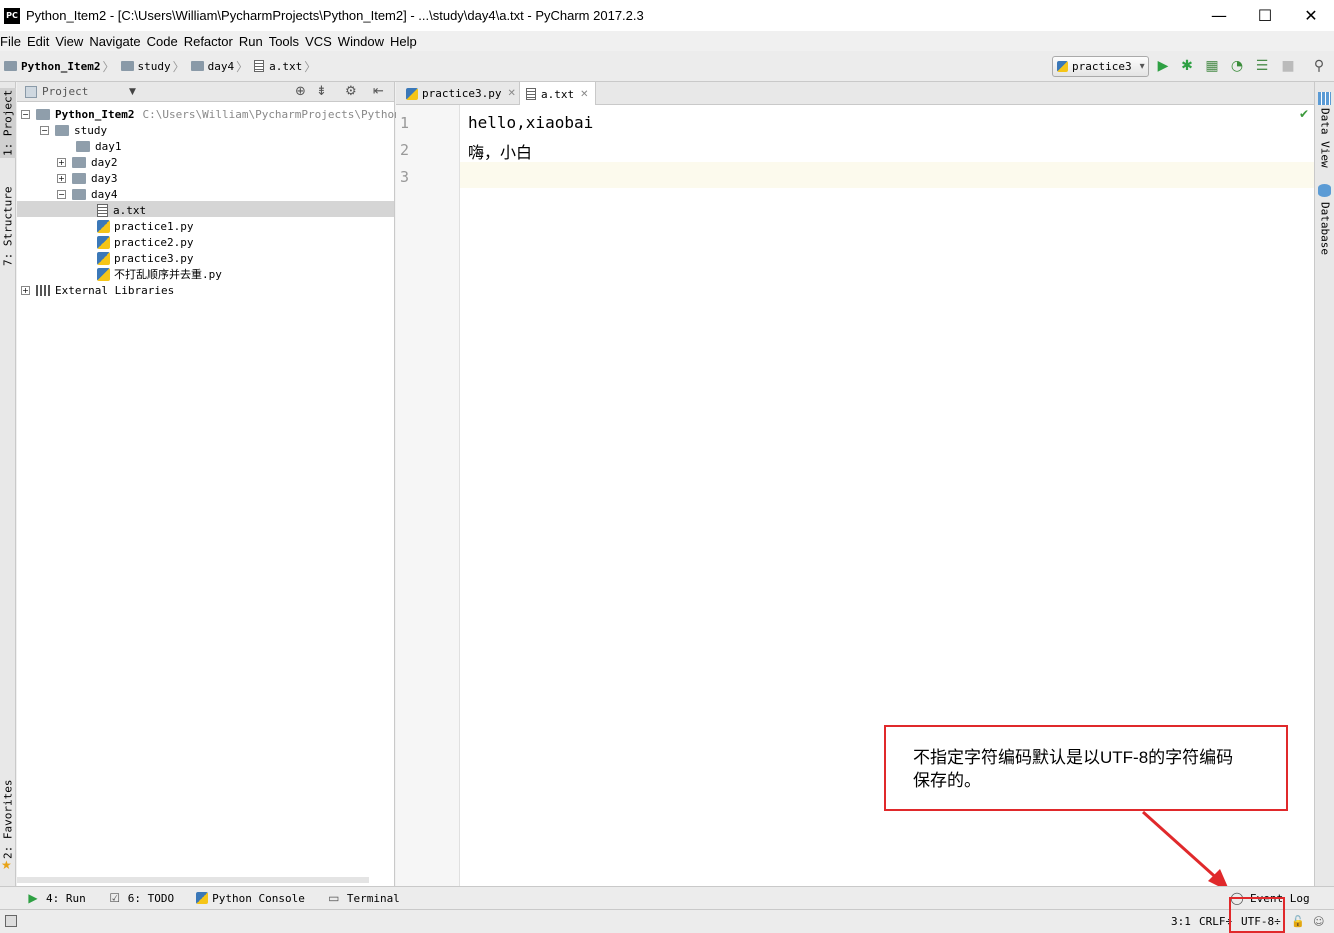 The height and width of the screenshot is (933, 1334). Describe the element at coordinates (55, 898) in the screenshot. I see `tab-run: ▶ 4: Run` at that location.